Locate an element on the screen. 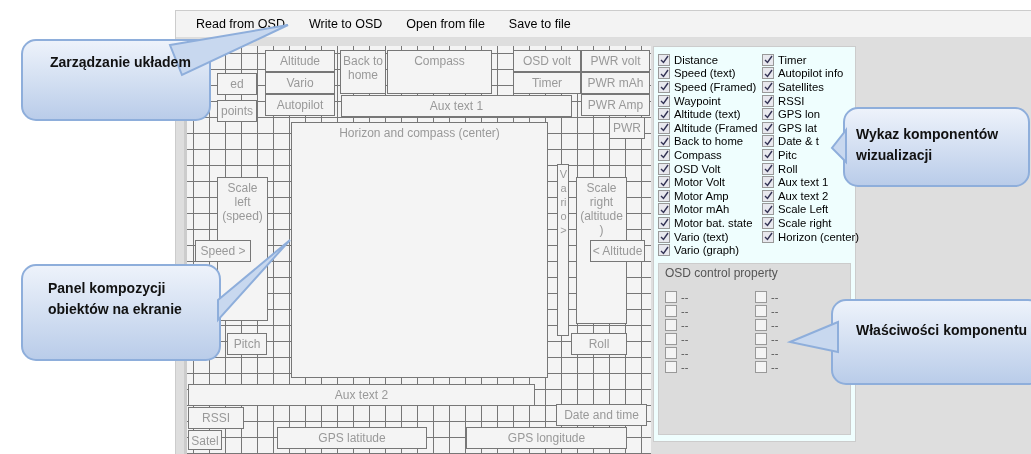 The width and height of the screenshot is (1031, 454). osd-element: Aux text 2 is located at coordinates (361, 395).